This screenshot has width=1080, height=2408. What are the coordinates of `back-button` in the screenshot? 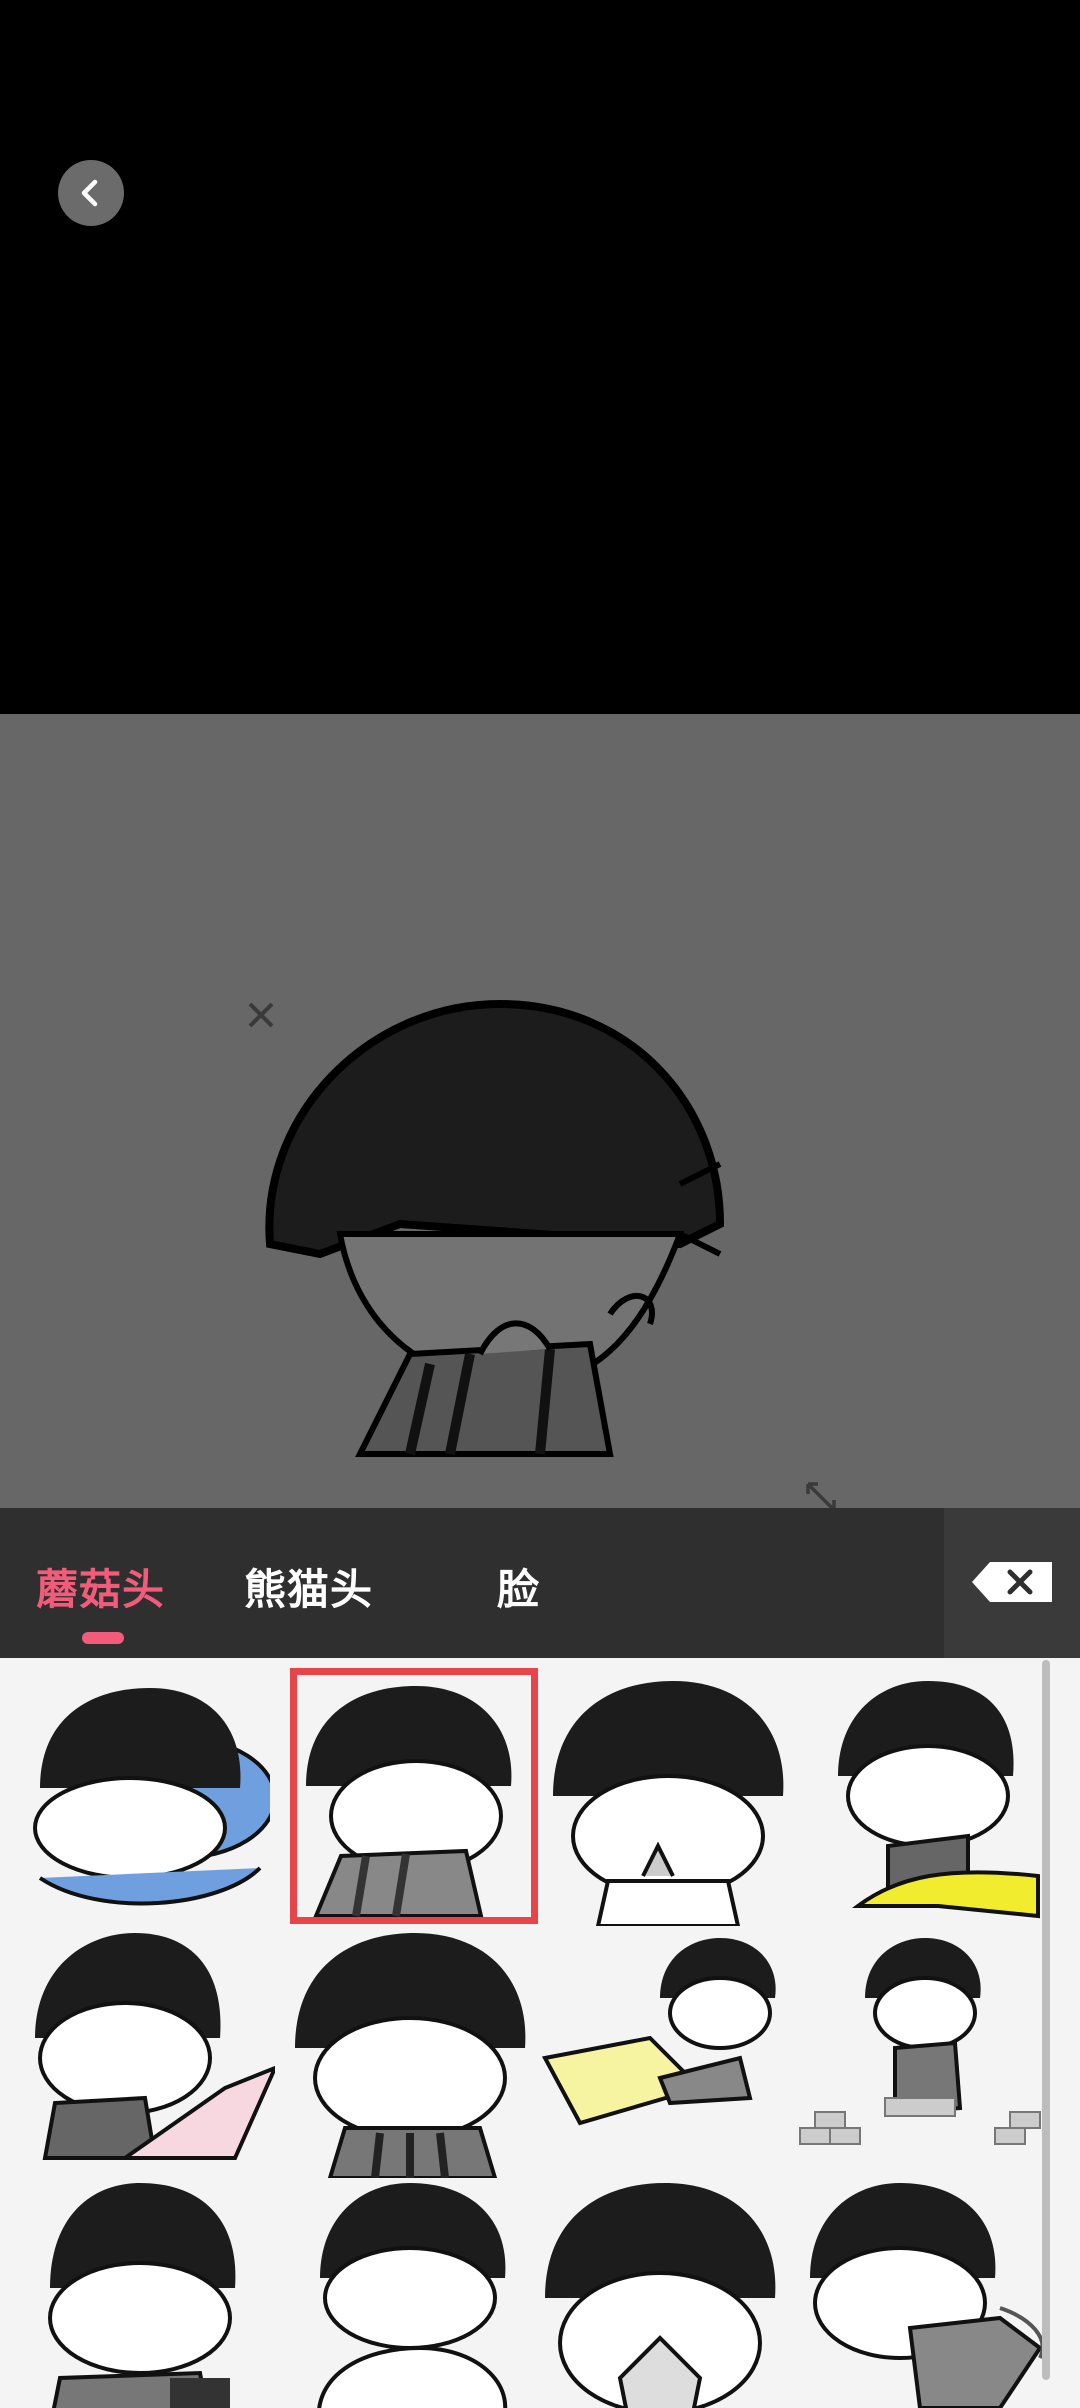 It's located at (91, 193).